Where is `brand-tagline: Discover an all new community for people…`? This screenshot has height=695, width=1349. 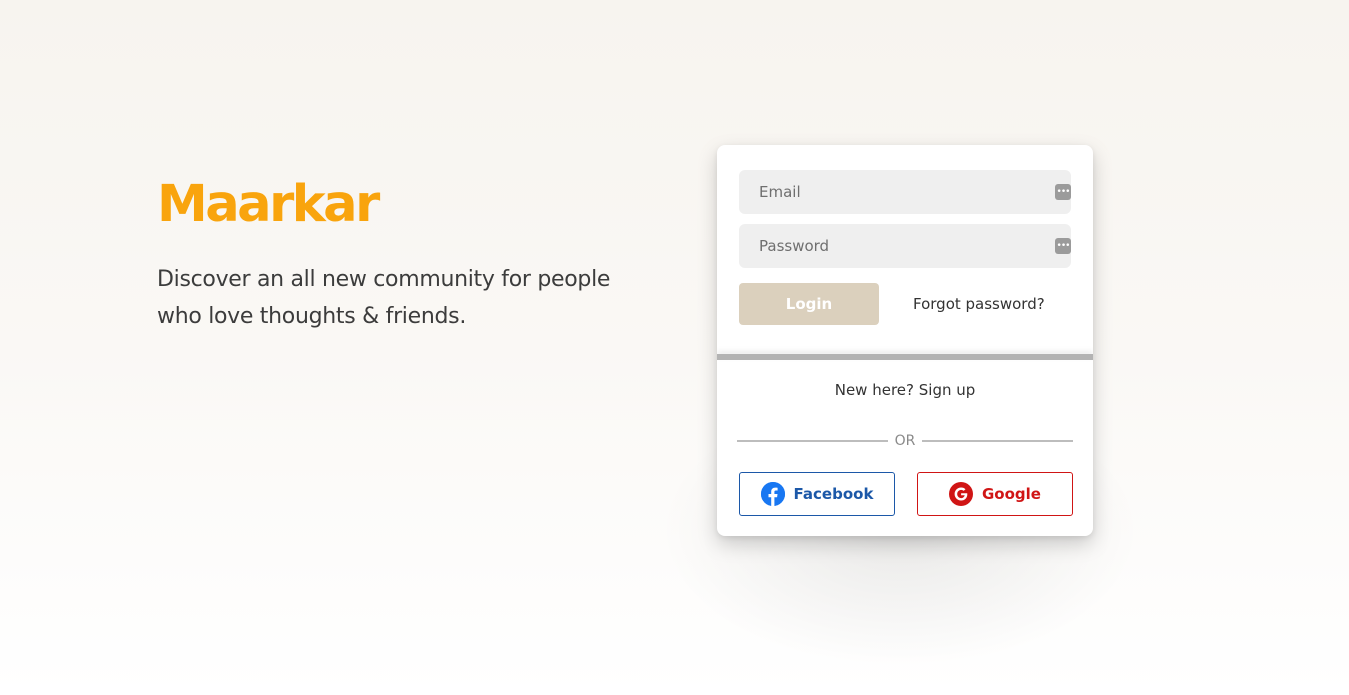 brand-tagline: Discover an all new community for people… is located at coordinates (384, 298).